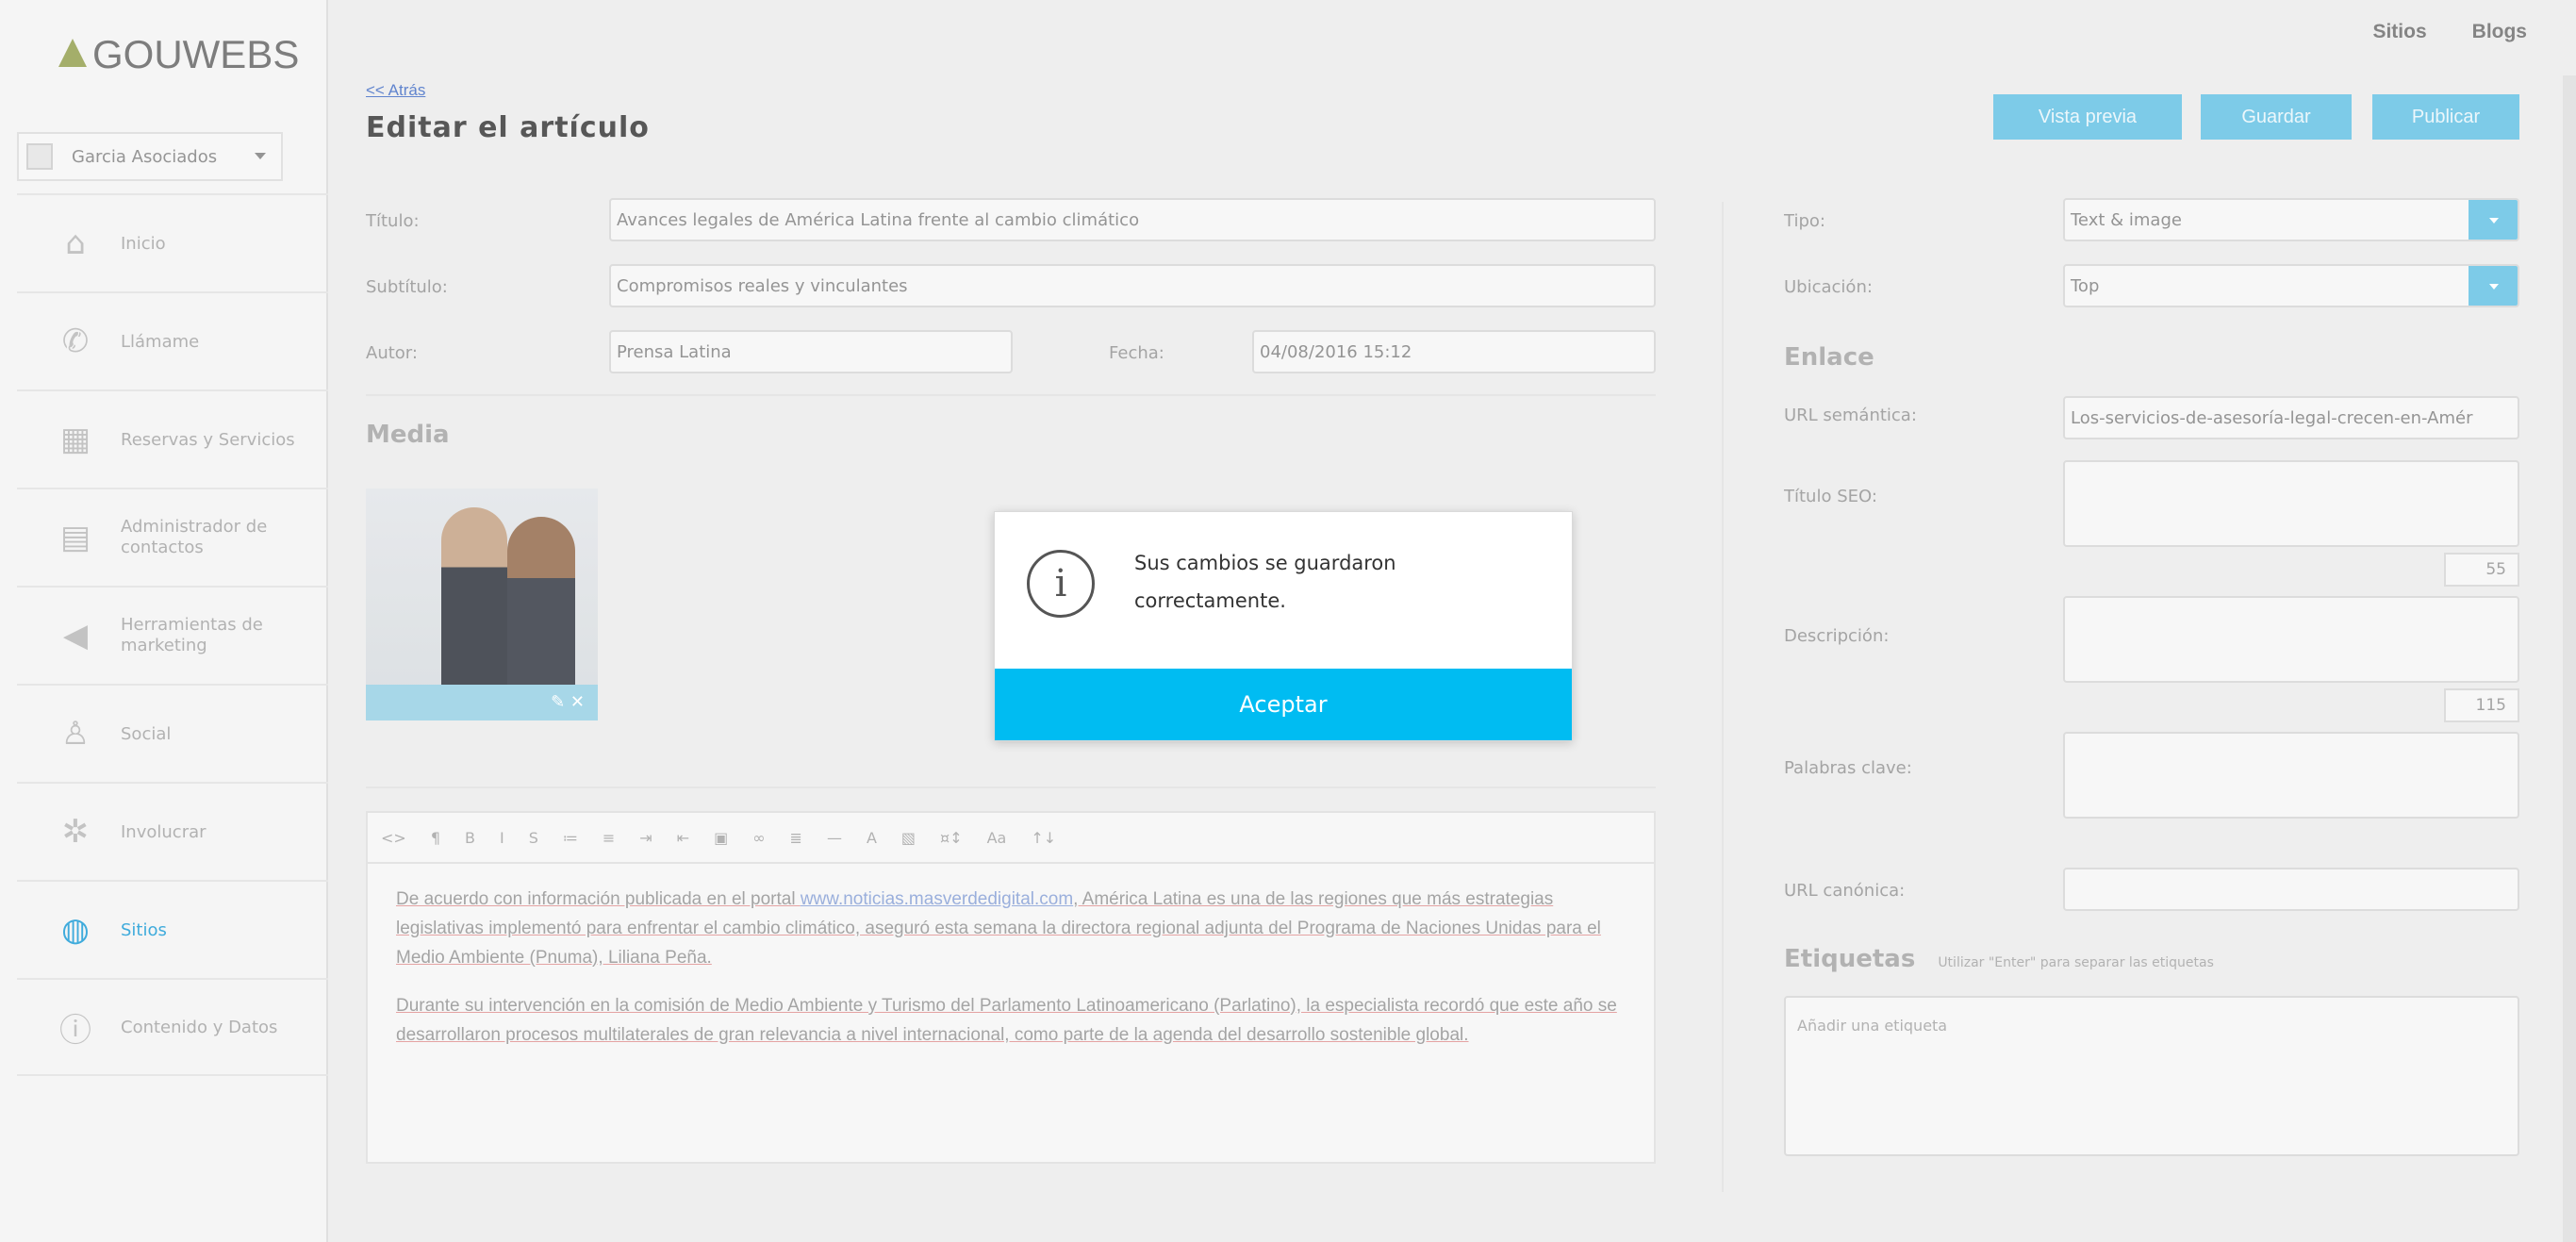  What do you see at coordinates (1283, 704) in the screenshot?
I see `accept-button: Aceptar` at bounding box center [1283, 704].